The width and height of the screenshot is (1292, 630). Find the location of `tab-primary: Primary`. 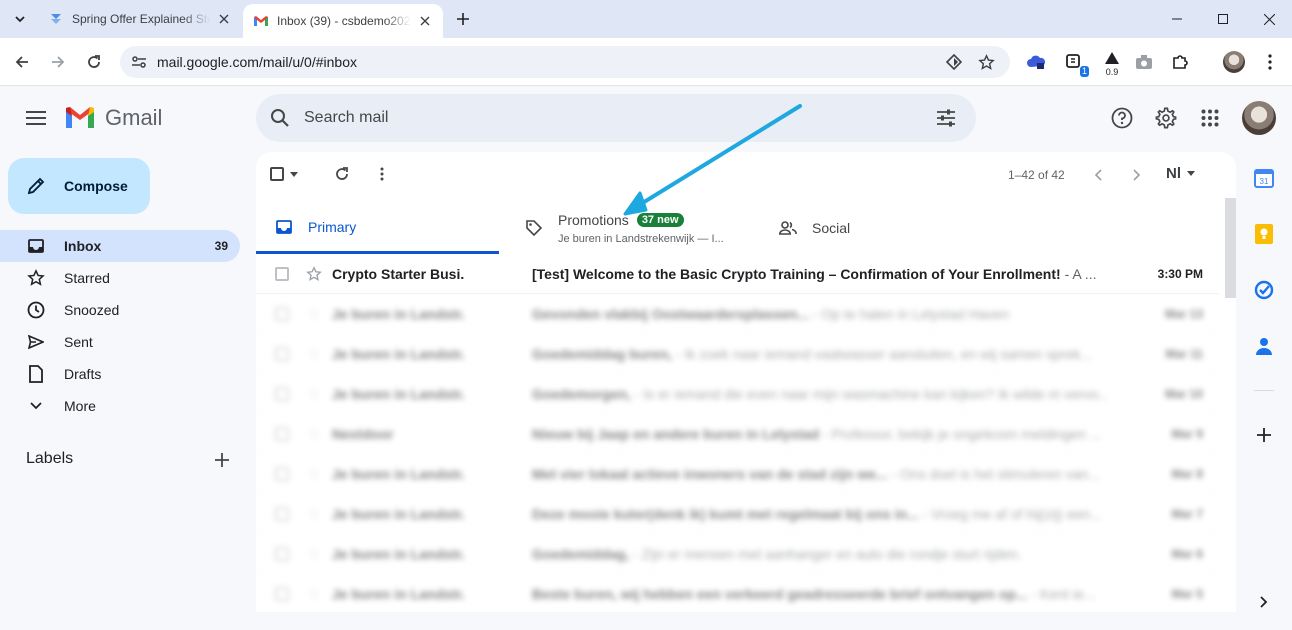

tab-primary: Primary is located at coordinates (377, 228).